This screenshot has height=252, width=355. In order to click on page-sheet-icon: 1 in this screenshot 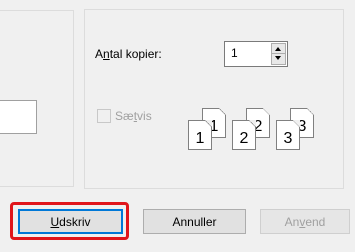, I will do `click(200, 135)`.